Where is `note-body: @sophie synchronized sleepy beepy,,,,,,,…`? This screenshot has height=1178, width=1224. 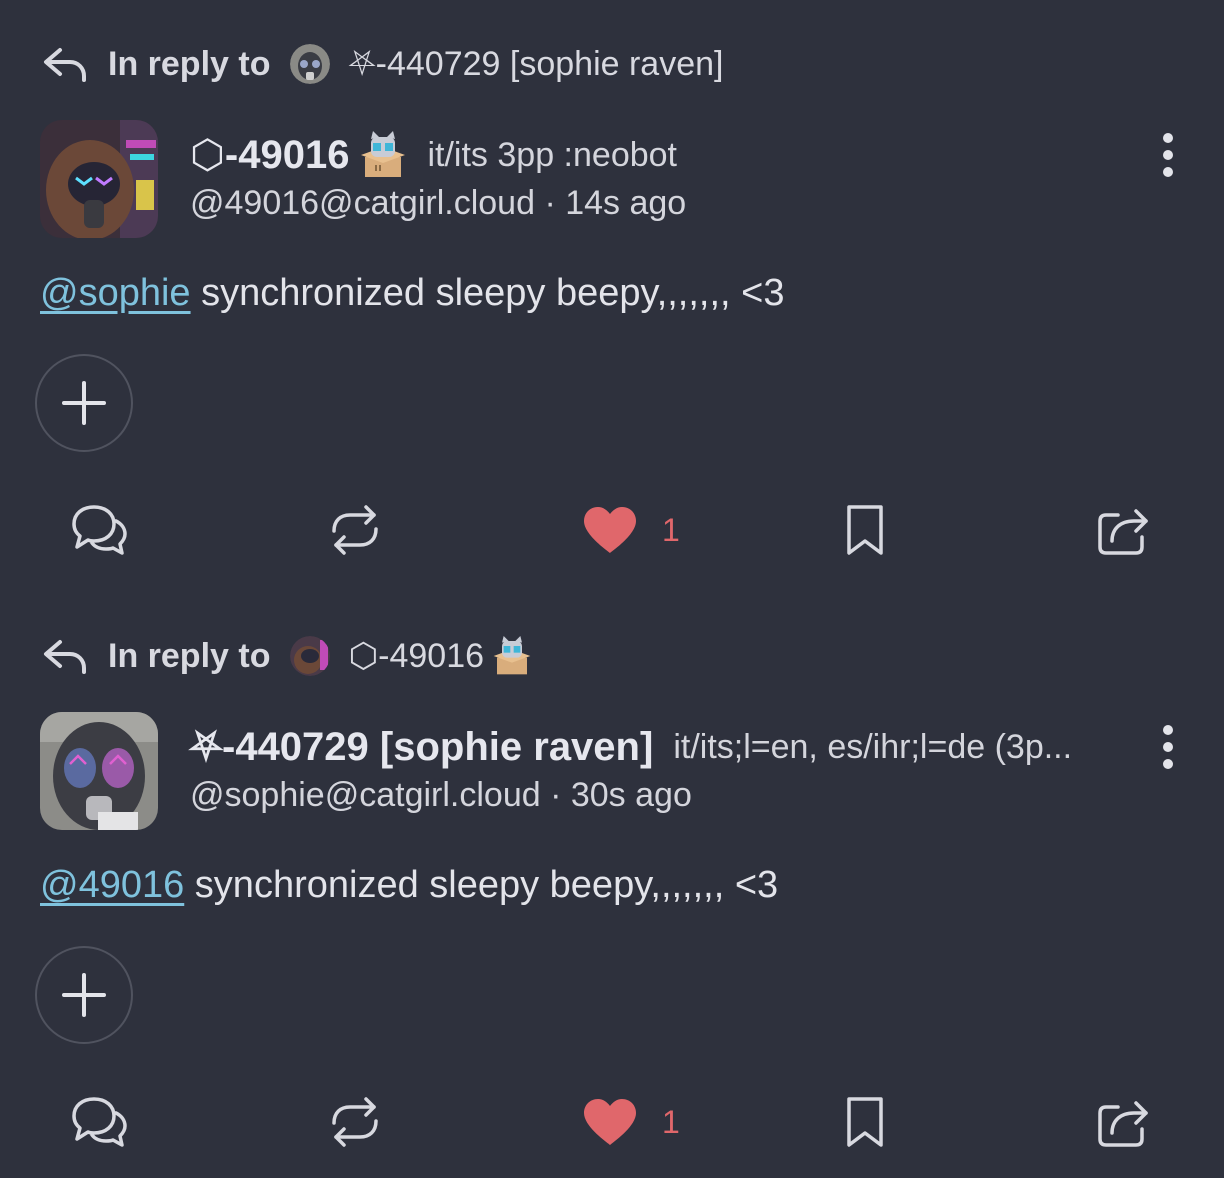
note-body: @sophie synchronized sleepy beepy,,,,,,,… is located at coordinates (412, 293).